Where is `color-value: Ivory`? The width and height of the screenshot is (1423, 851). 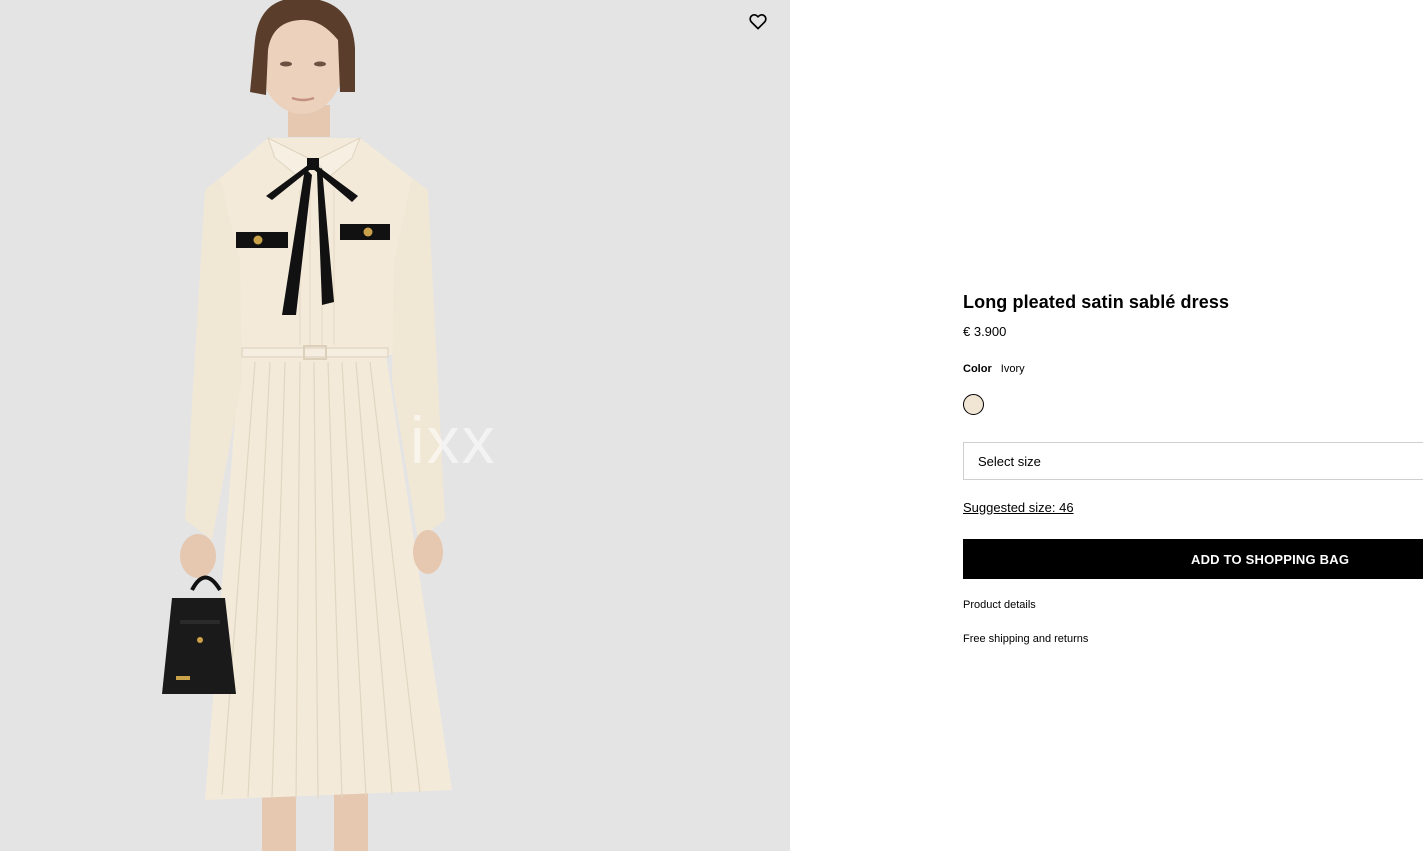 color-value: Ivory is located at coordinates (1012, 369).